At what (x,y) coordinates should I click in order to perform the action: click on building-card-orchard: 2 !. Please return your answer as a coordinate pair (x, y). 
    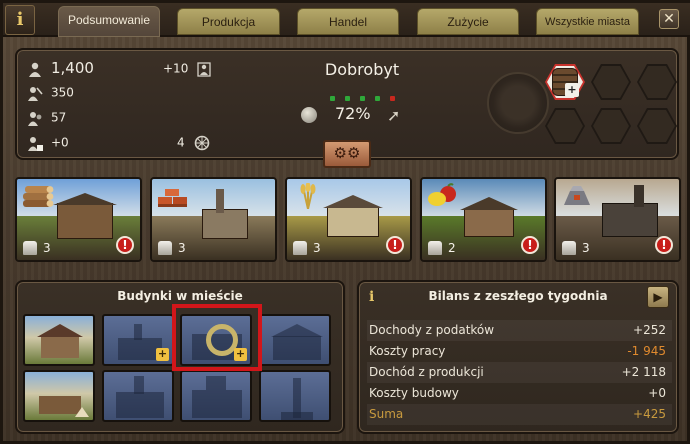
    Looking at the image, I should click on (483, 219).